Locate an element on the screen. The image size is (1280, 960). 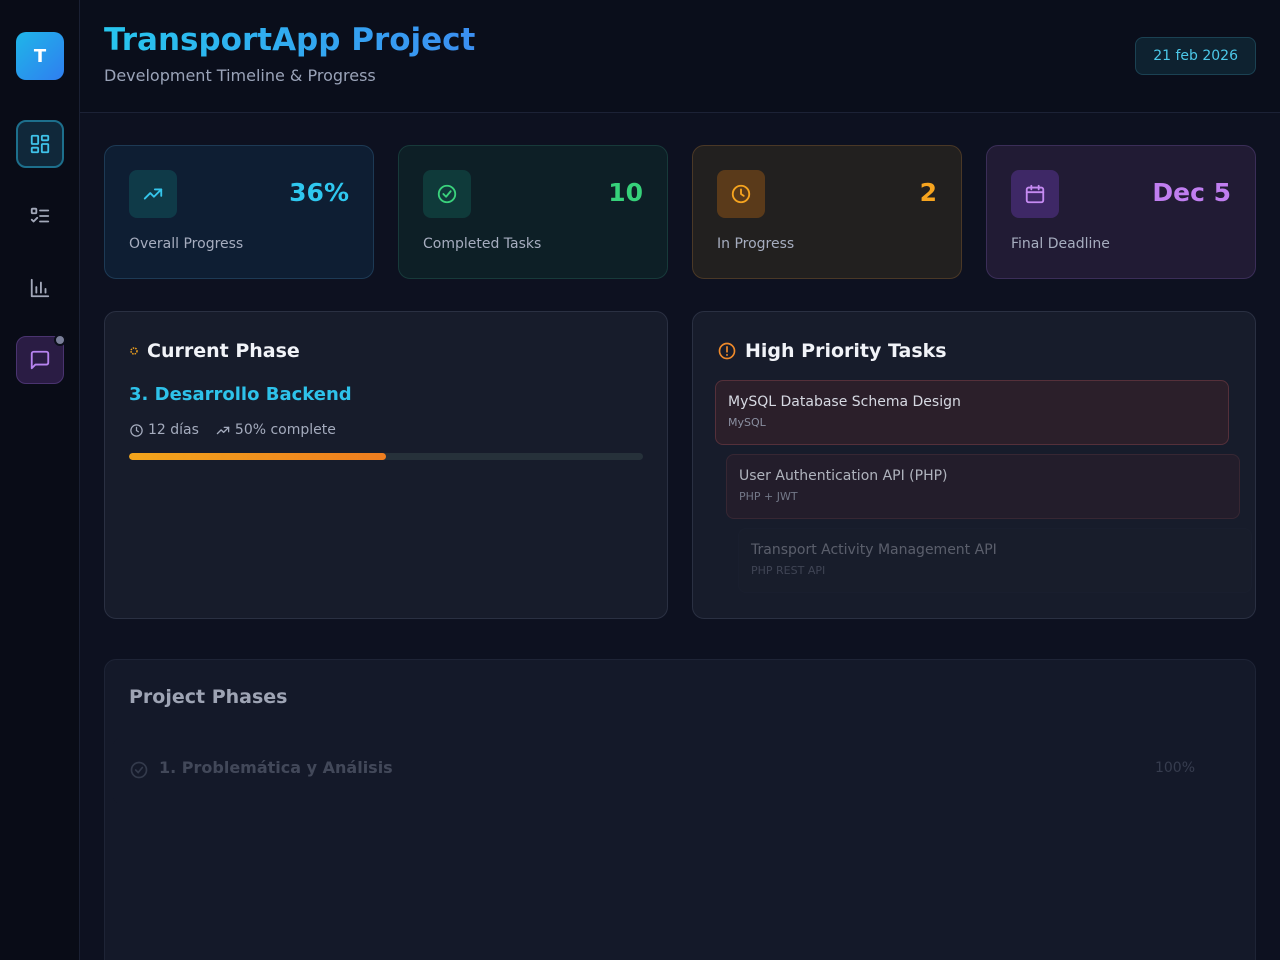
alert-circle-icon is located at coordinates (727, 351).